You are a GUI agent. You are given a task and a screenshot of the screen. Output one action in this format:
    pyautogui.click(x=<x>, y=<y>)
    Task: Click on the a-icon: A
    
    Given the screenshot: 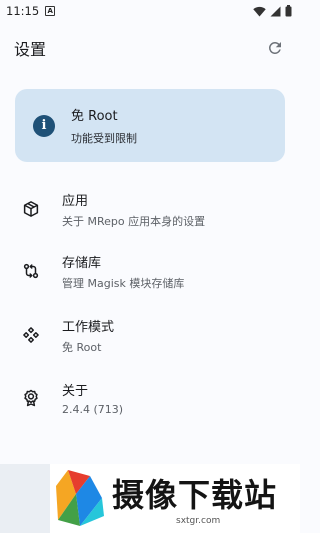 What is the action you would take?
    pyautogui.click(x=50, y=11)
    